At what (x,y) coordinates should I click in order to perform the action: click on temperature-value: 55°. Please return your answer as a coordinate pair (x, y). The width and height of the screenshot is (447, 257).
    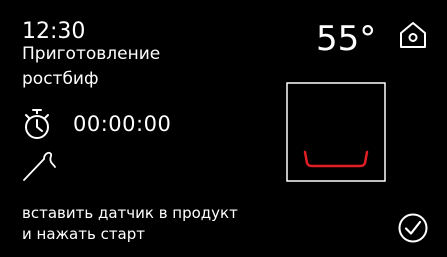
    Looking at the image, I should click on (346, 39).